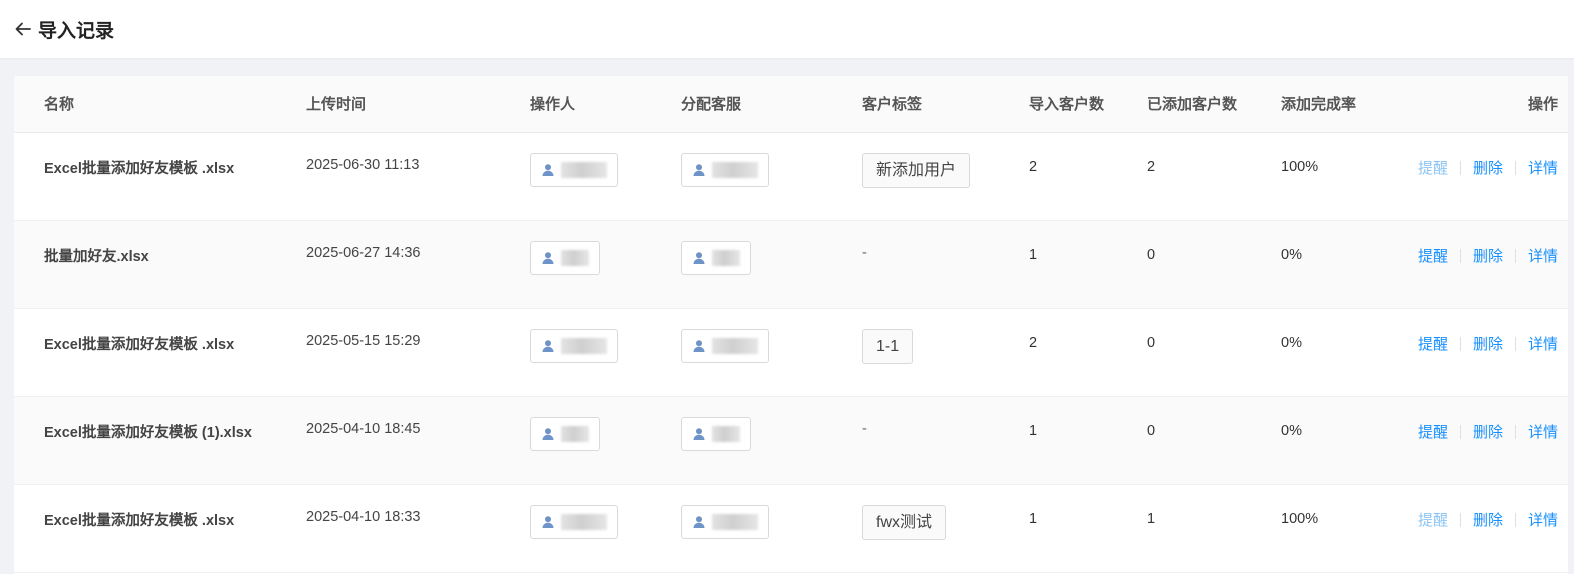  Describe the element at coordinates (605, 104) in the screenshot. I see `column-header-operator: 操作人` at that location.